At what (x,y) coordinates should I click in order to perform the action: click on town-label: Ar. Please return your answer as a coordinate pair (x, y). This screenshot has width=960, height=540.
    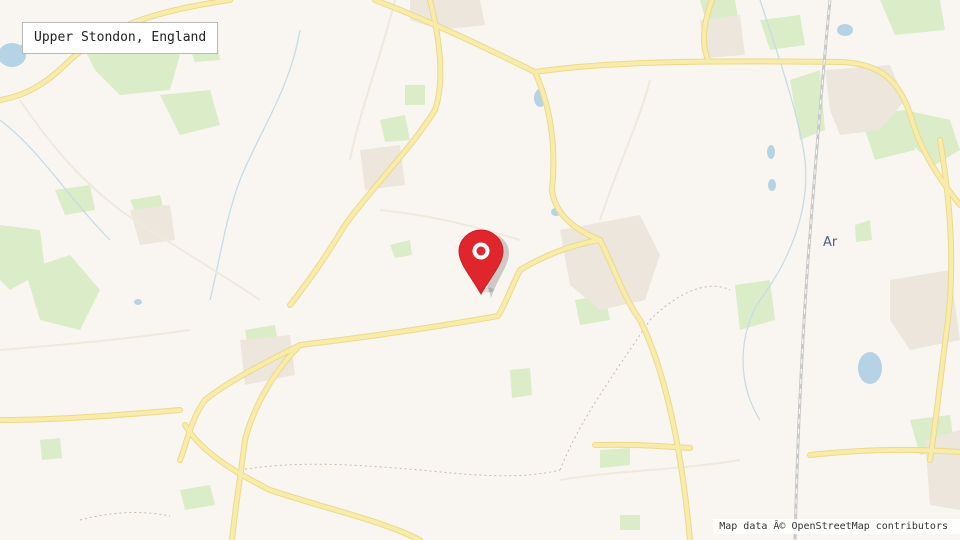
    Looking at the image, I should click on (830, 242).